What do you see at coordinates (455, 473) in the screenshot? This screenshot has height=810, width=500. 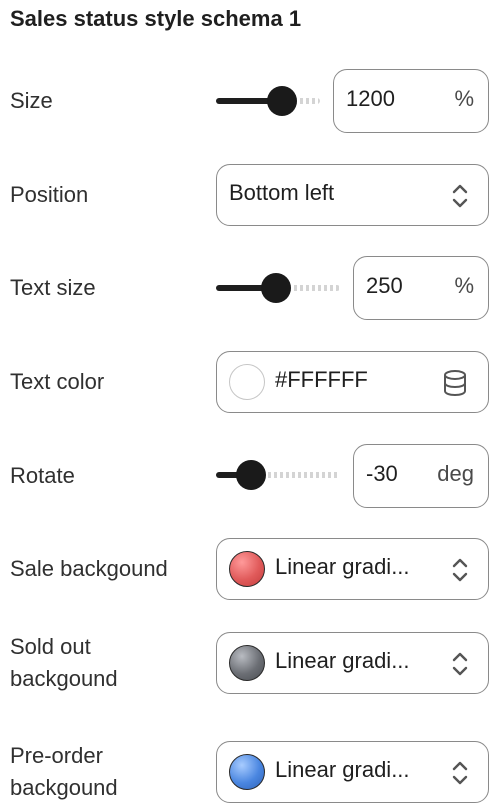 I see `rotate-unit: deg` at bounding box center [455, 473].